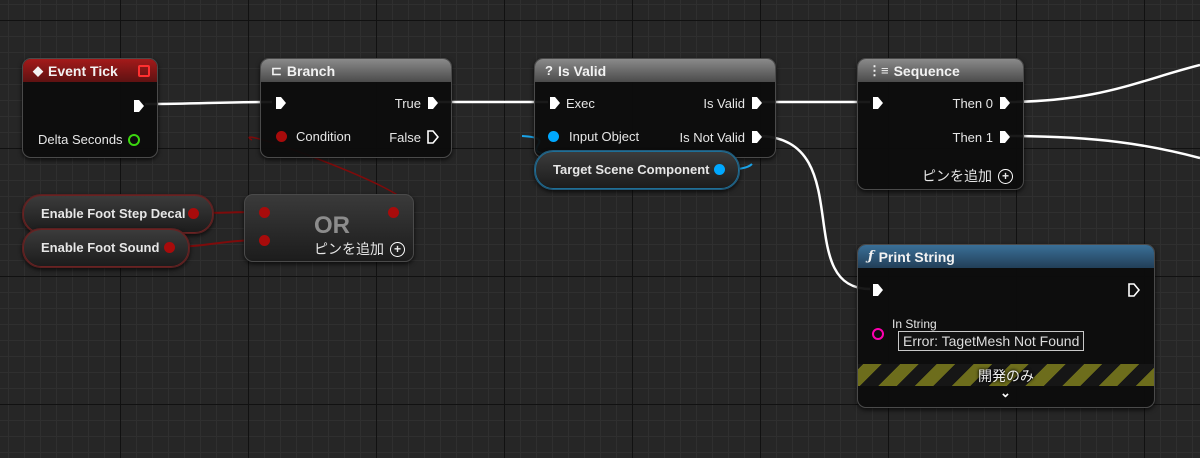 This screenshot has width=1200, height=458. I want to click on true-exec-pin, so click(433, 103).